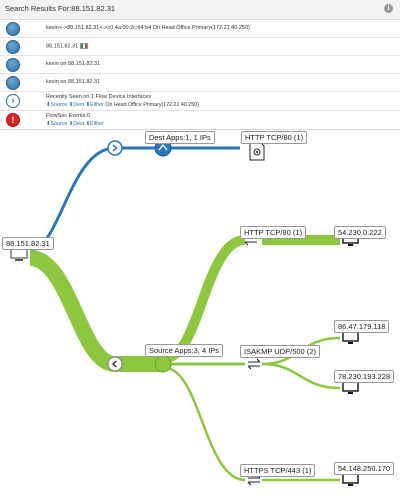  Describe the element at coordinates (68, 116) in the screenshot. I see `result-text: FlowSec Events:0` at that location.